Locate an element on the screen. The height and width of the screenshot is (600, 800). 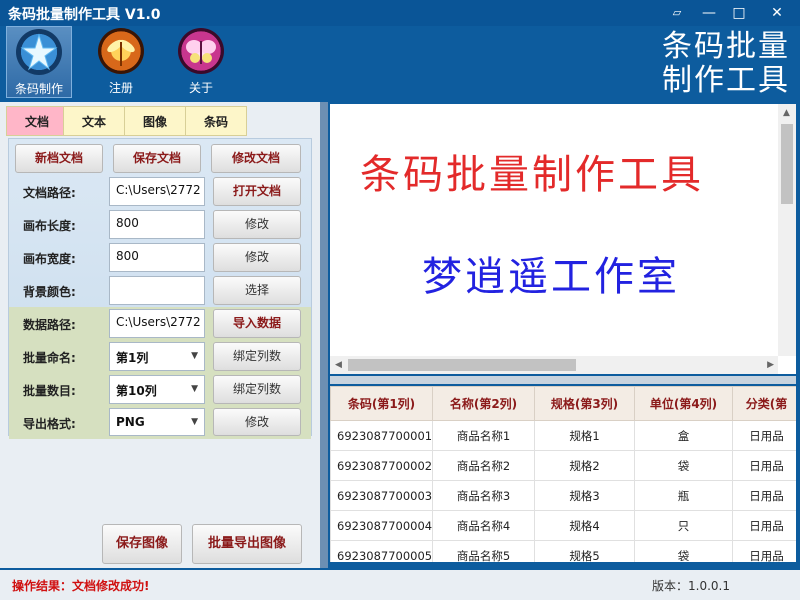
save-doc-button: 保存文档 is located at coordinates (157, 158).